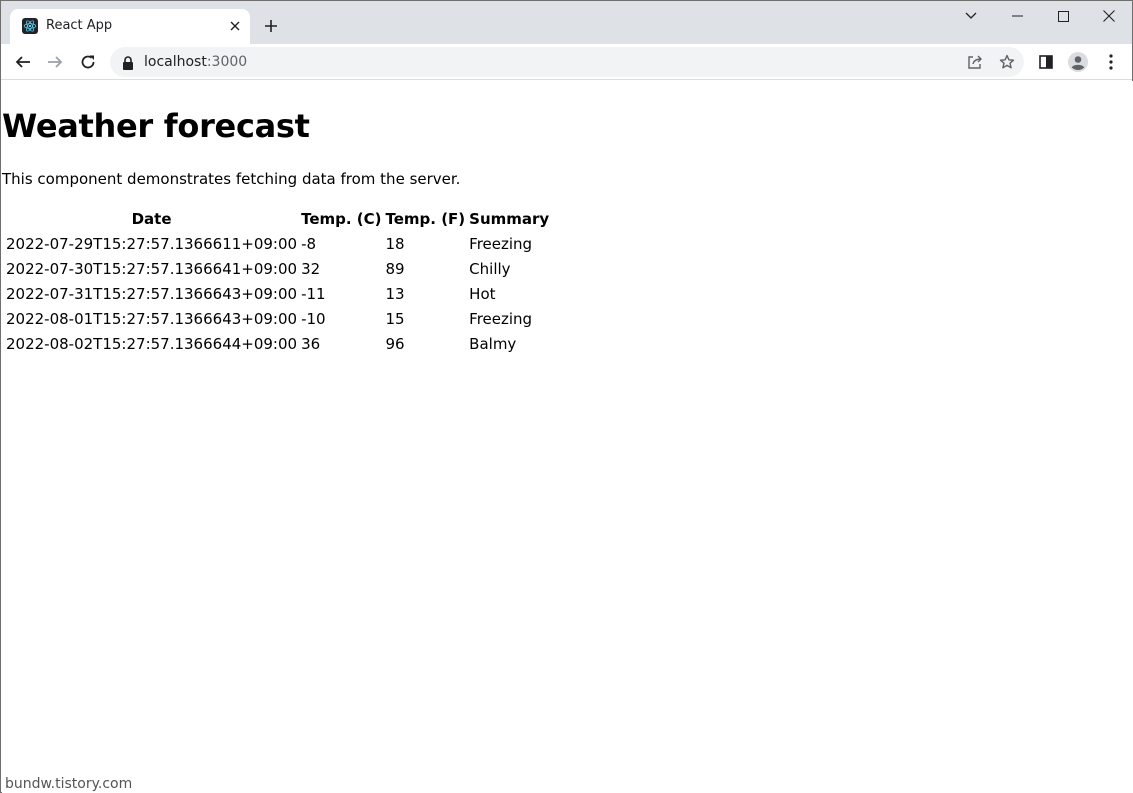 This screenshot has width=1133, height=793. What do you see at coordinates (566, 22) in the screenshot?
I see `tab-strip: React App` at bounding box center [566, 22].